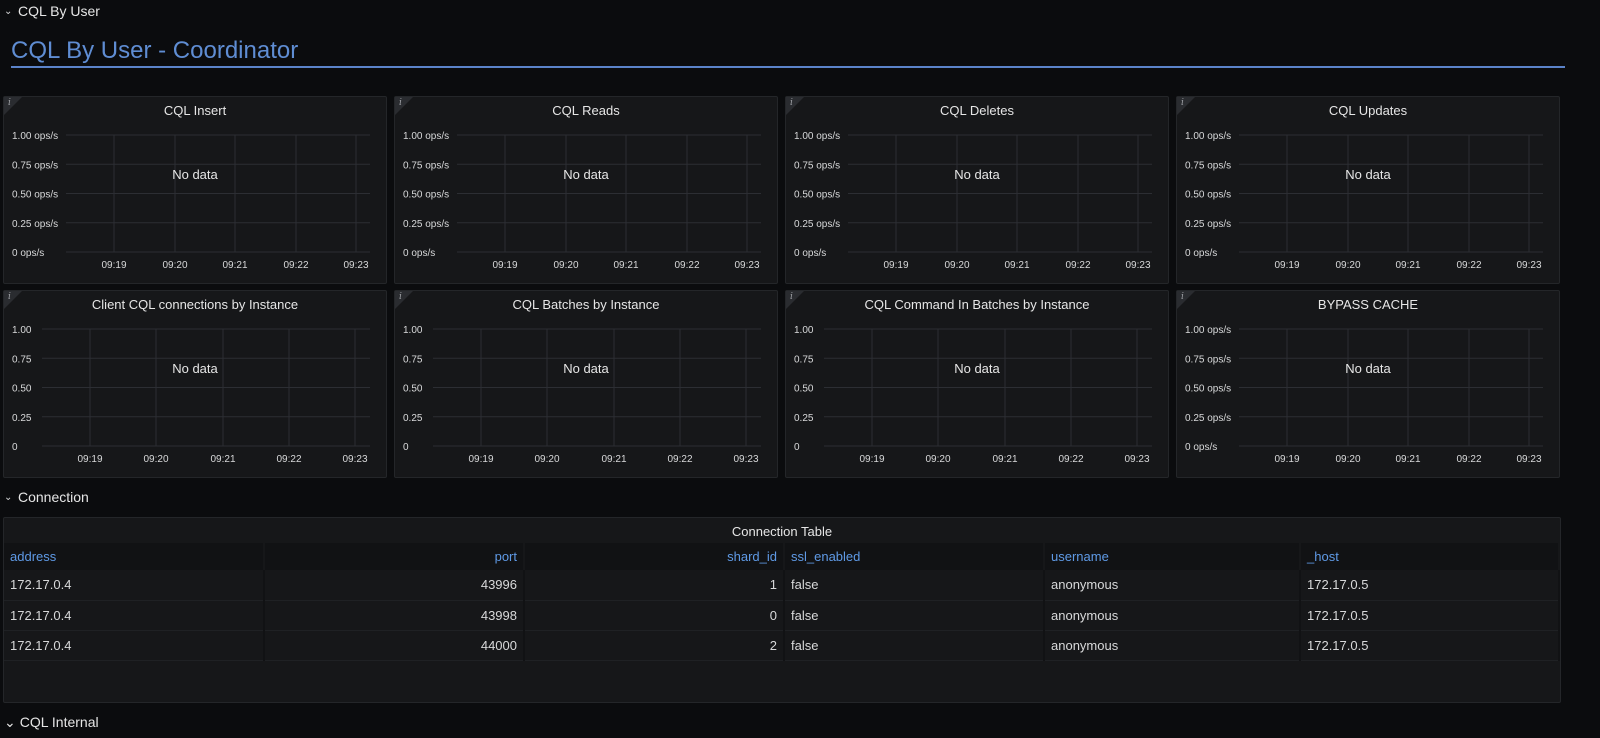 The height and width of the screenshot is (738, 1600). What do you see at coordinates (1172, 556) in the screenshot?
I see `column-header-username: username` at bounding box center [1172, 556].